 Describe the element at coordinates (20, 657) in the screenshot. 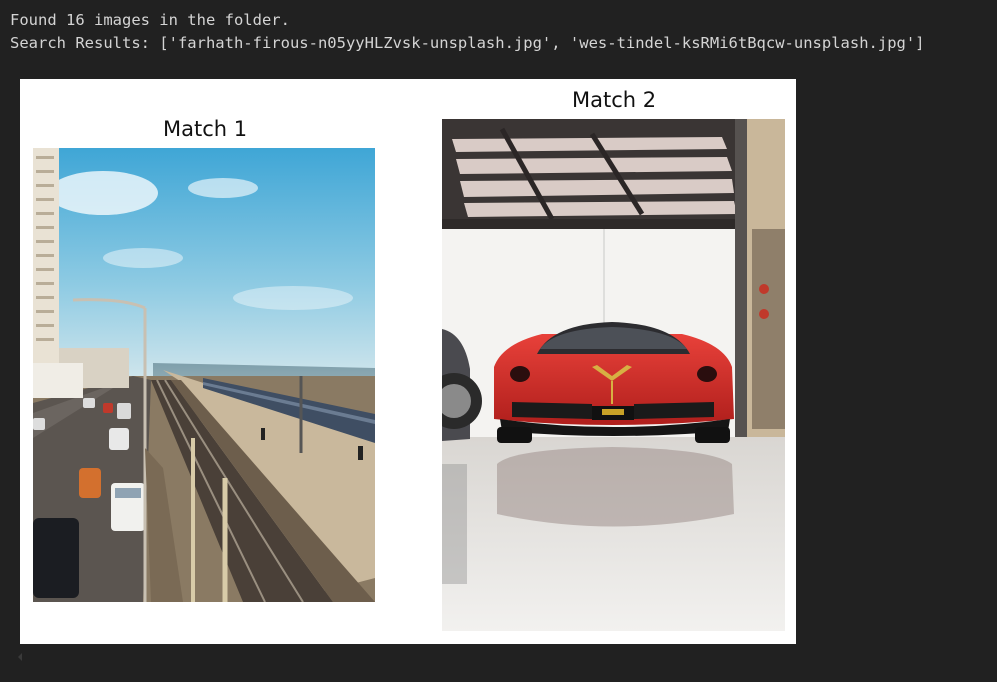

I see `chevron-left-icon` at that location.